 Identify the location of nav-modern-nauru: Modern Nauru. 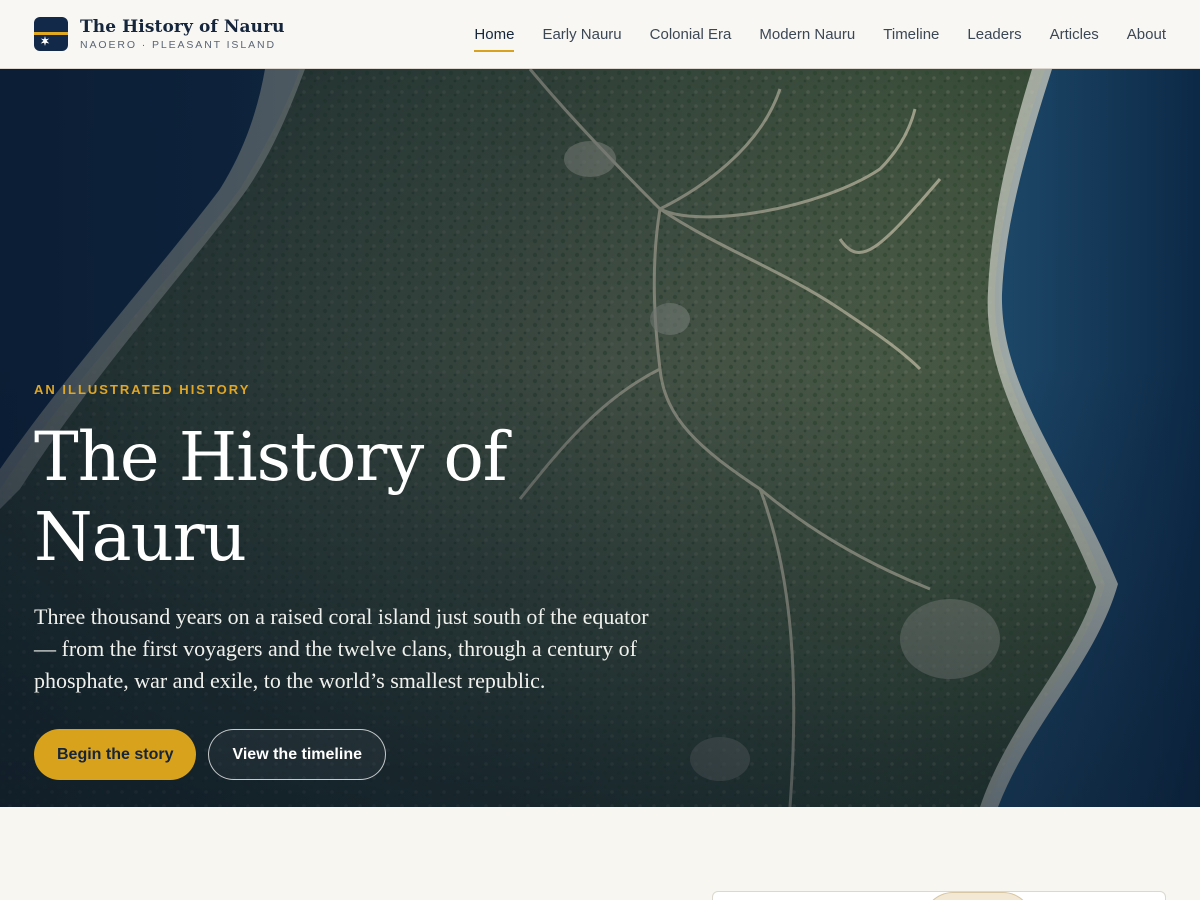
(807, 34).